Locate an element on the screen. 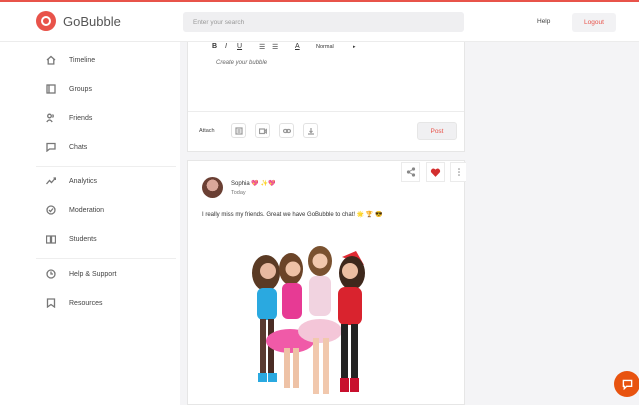 This screenshot has height=405, width=639. attach-file-button is located at coordinates (310, 130).